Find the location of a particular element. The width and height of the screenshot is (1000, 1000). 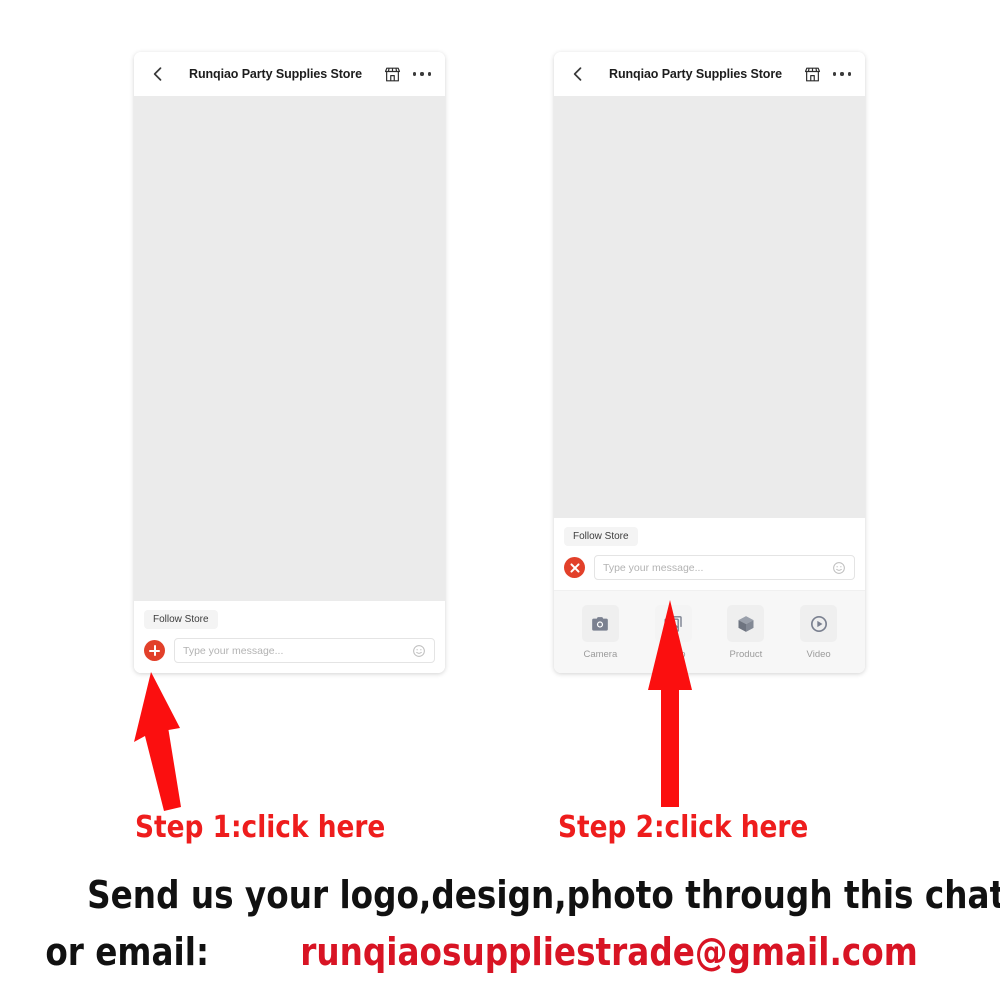

step-1-caption: Step 1:click here is located at coordinates (260, 827).